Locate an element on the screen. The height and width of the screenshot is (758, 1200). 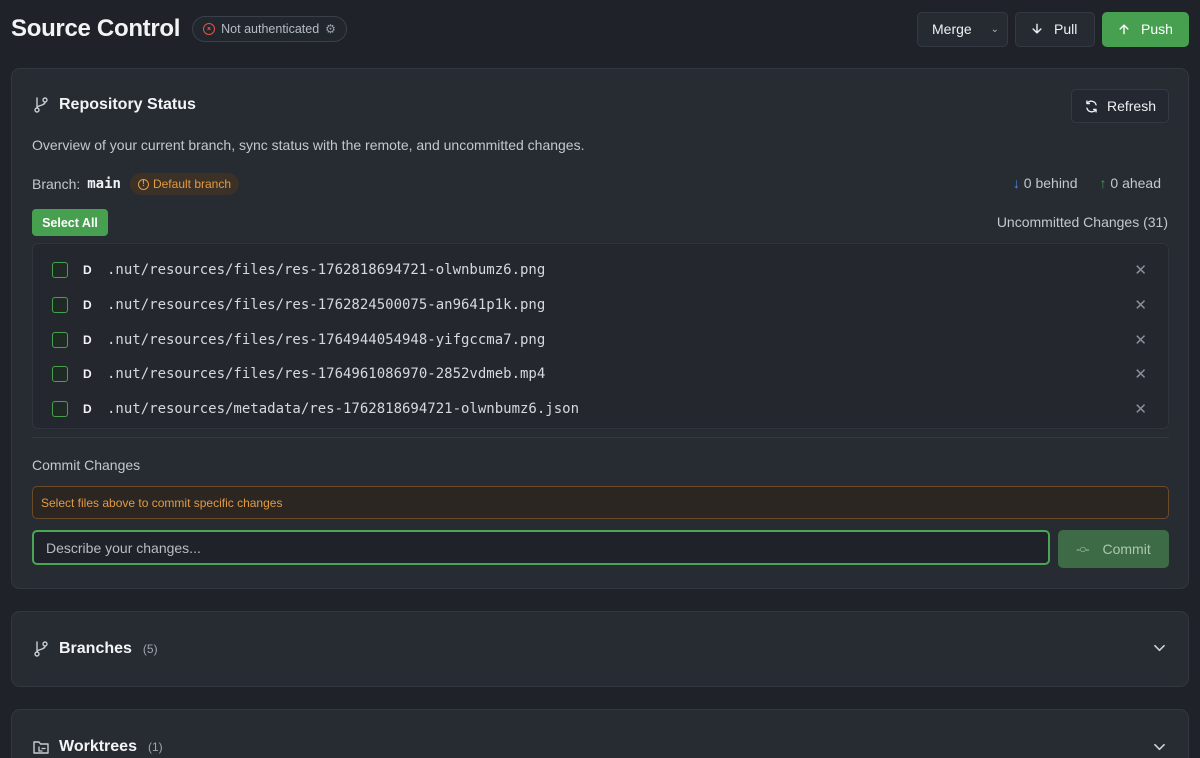
branches-count: (5) is located at coordinates (150, 649).